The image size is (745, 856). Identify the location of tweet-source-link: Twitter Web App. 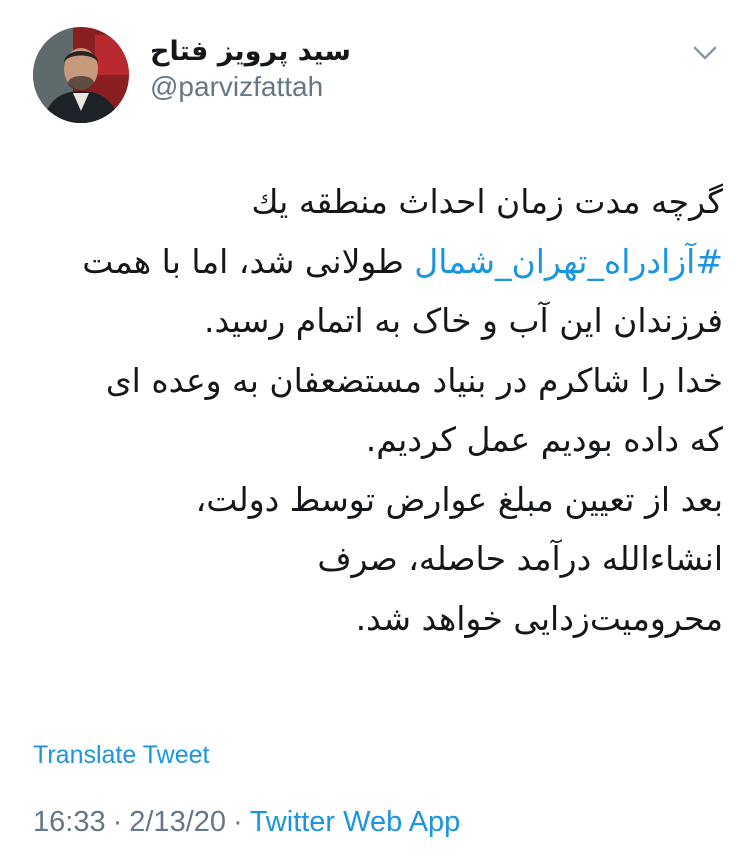
(355, 822).